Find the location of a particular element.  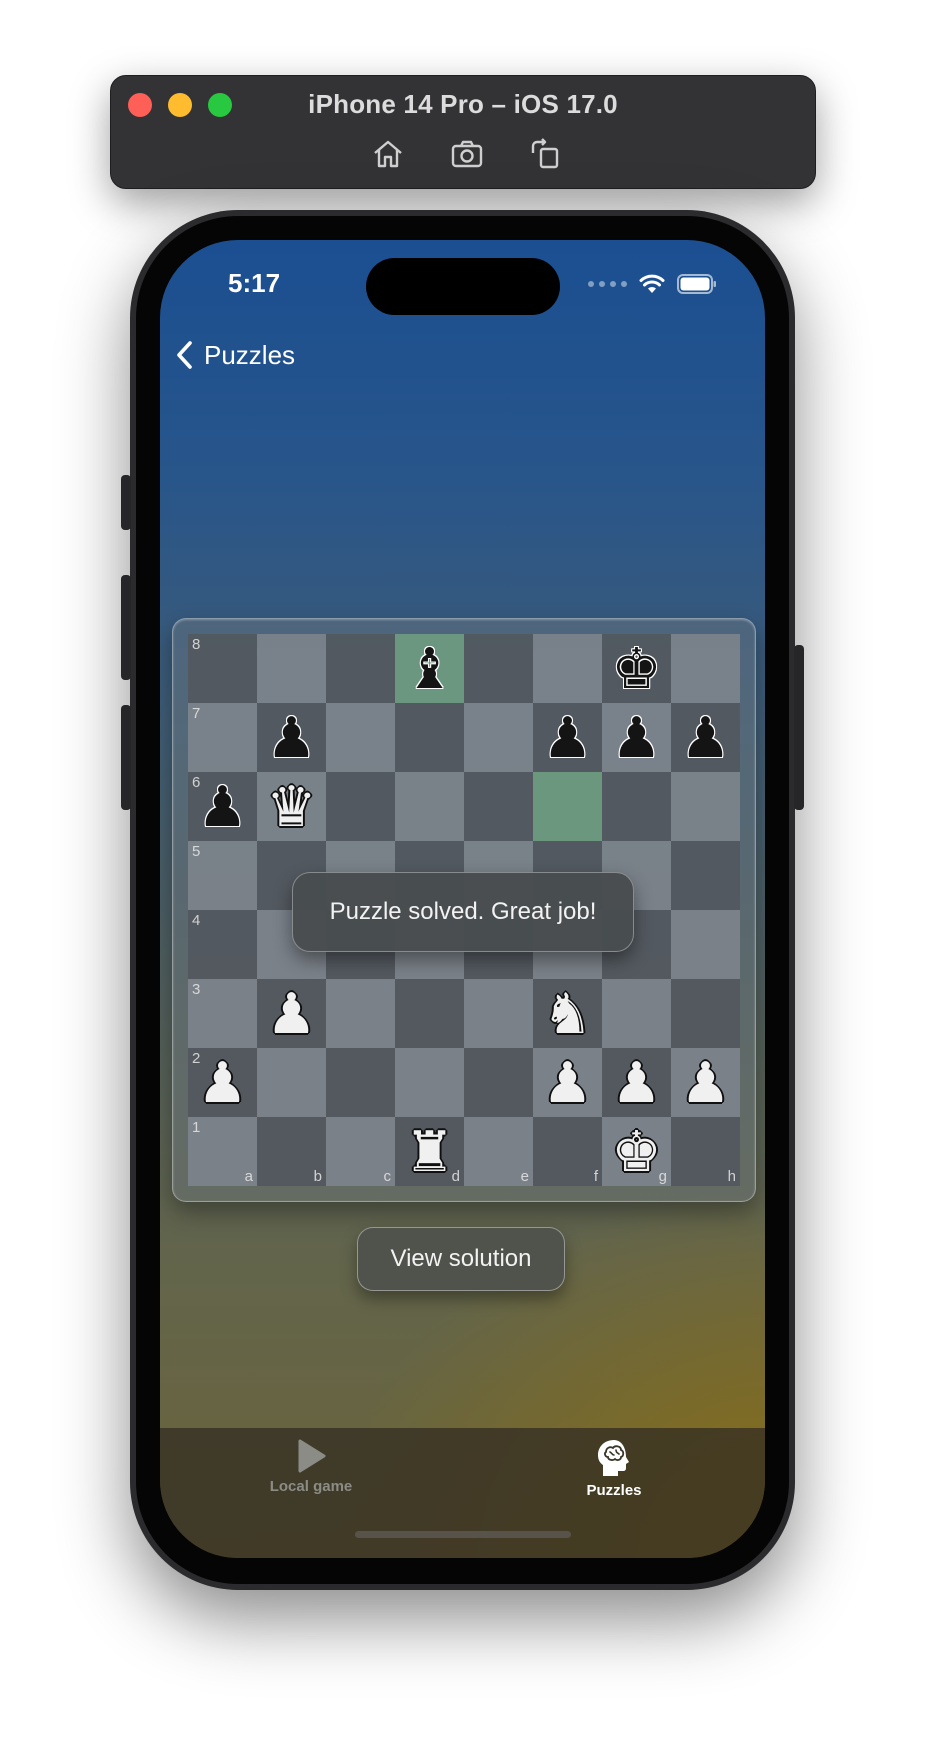

square-h5 is located at coordinates (705, 875).